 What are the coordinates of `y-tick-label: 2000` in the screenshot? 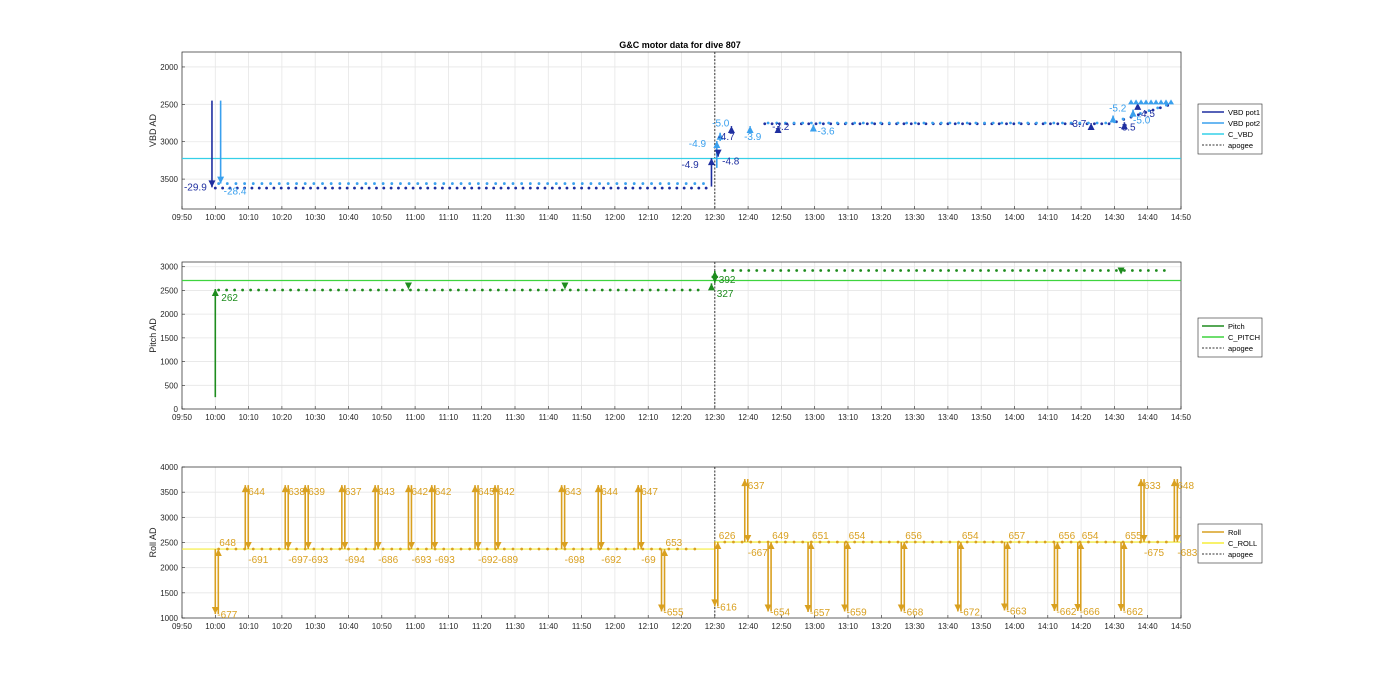 It's located at (169, 568).